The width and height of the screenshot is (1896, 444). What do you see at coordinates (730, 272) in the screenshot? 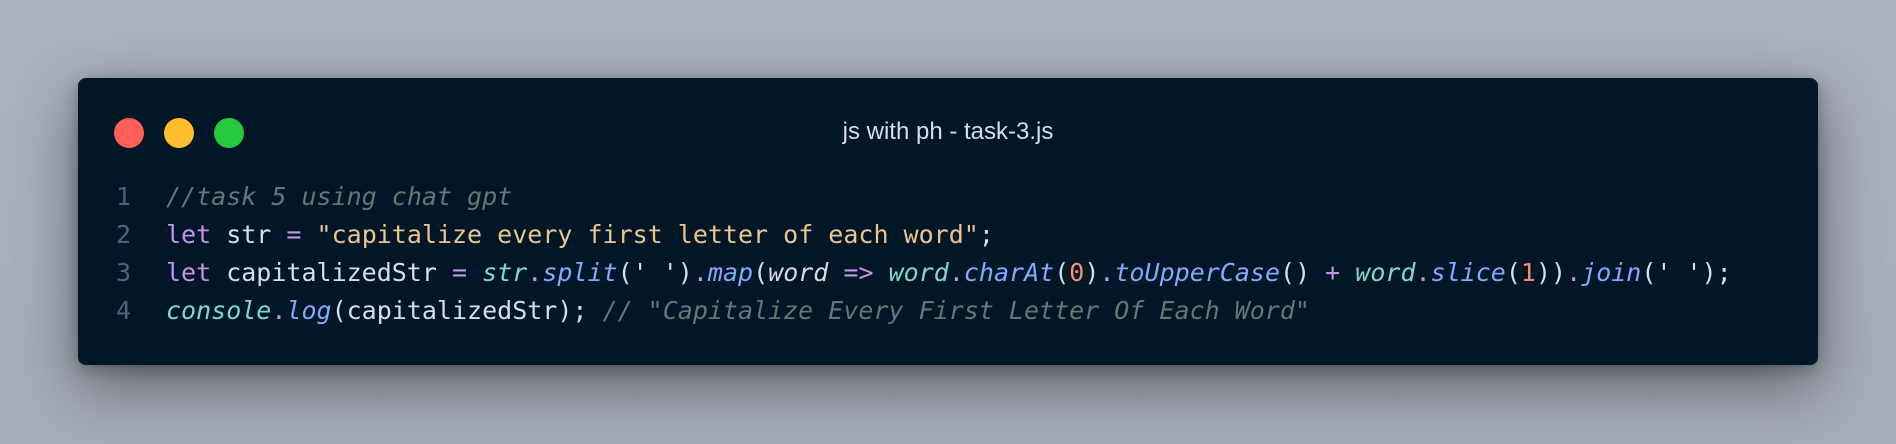
I see `code-token-method: map` at bounding box center [730, 272].